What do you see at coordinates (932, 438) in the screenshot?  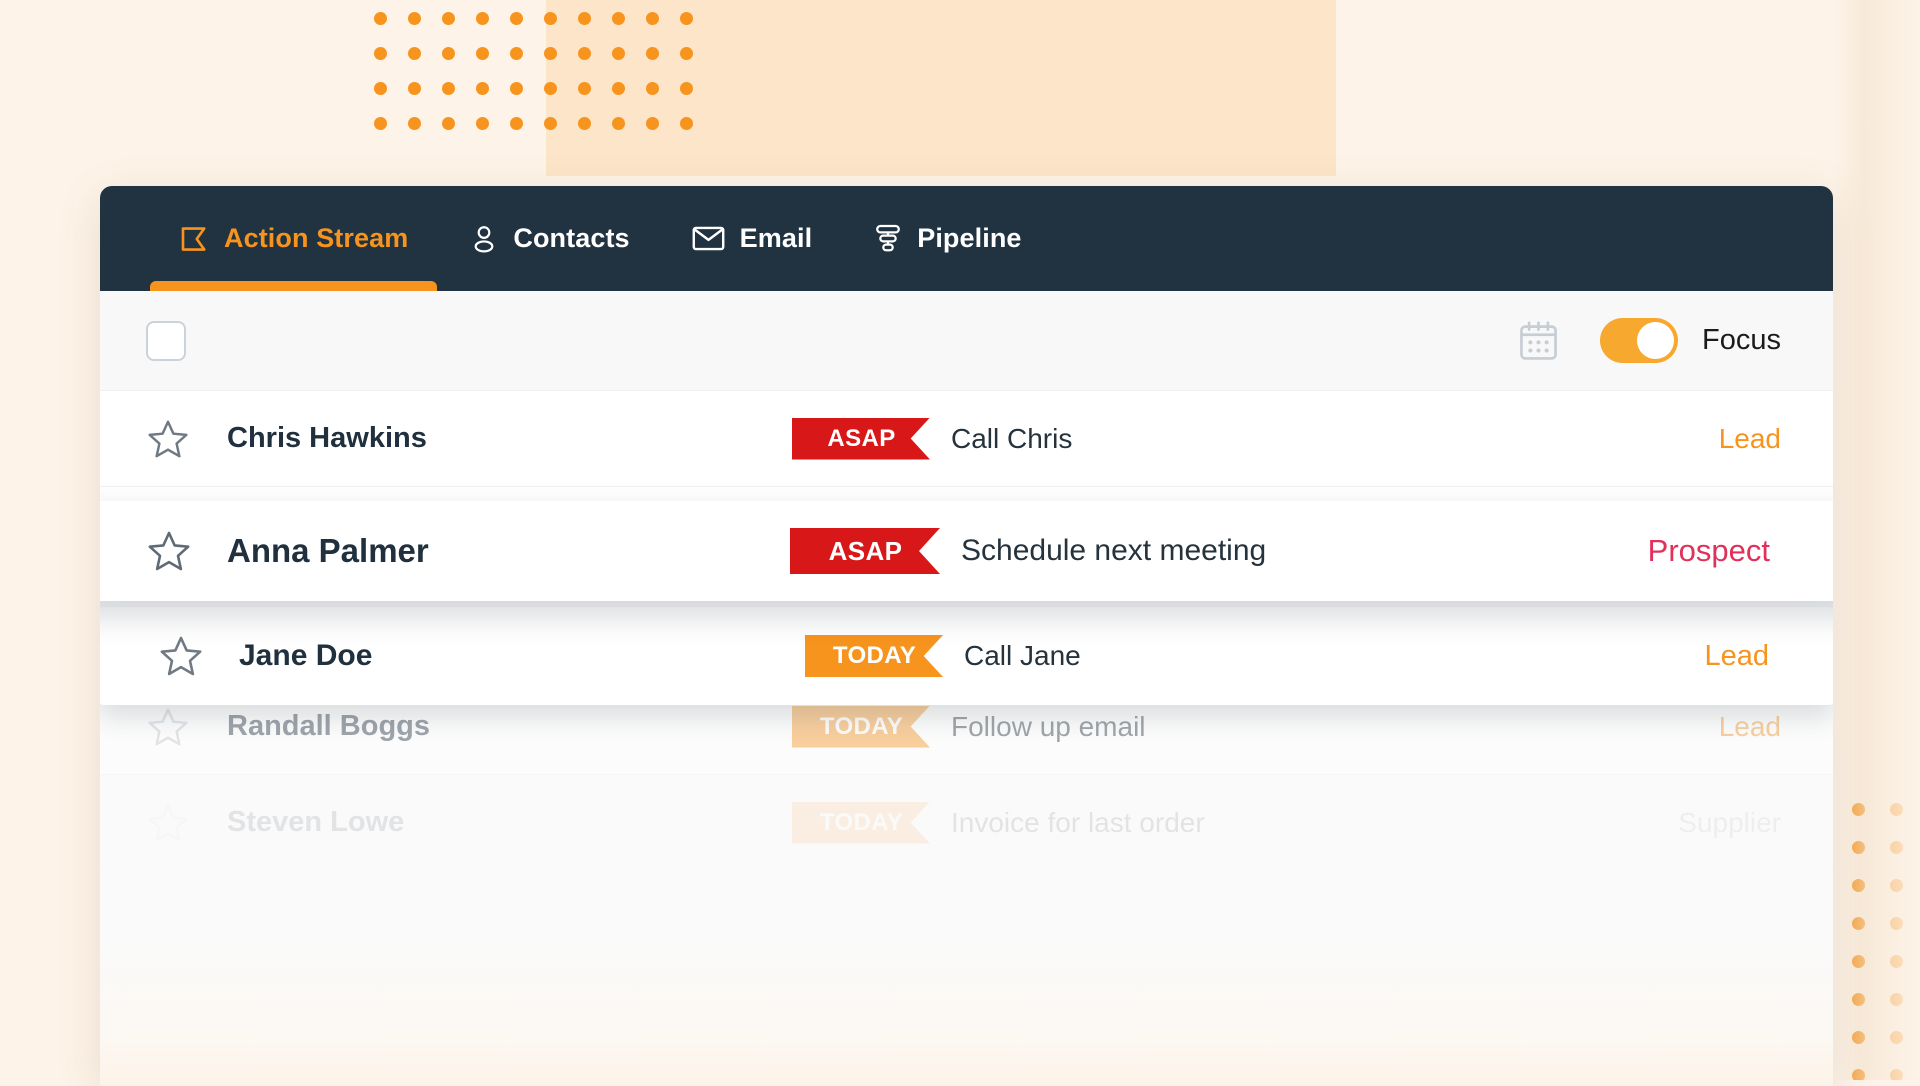 I see `row-task-group: ASAP Call Chris` at bounding box center [932, 438].